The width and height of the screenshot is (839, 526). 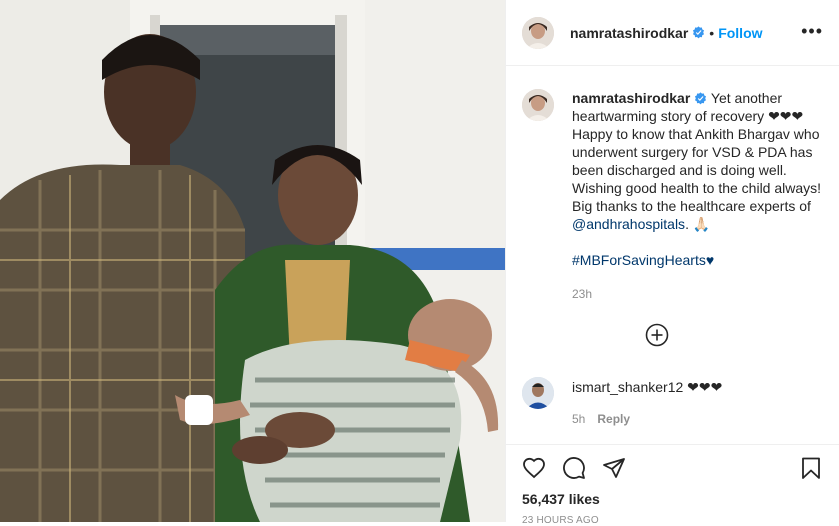 What do you see at coordinates (672, 485) in the screenshot?
I see `post-actions: 56,437 likes 23 HOURS AGO` at bounding box center [672, 485].